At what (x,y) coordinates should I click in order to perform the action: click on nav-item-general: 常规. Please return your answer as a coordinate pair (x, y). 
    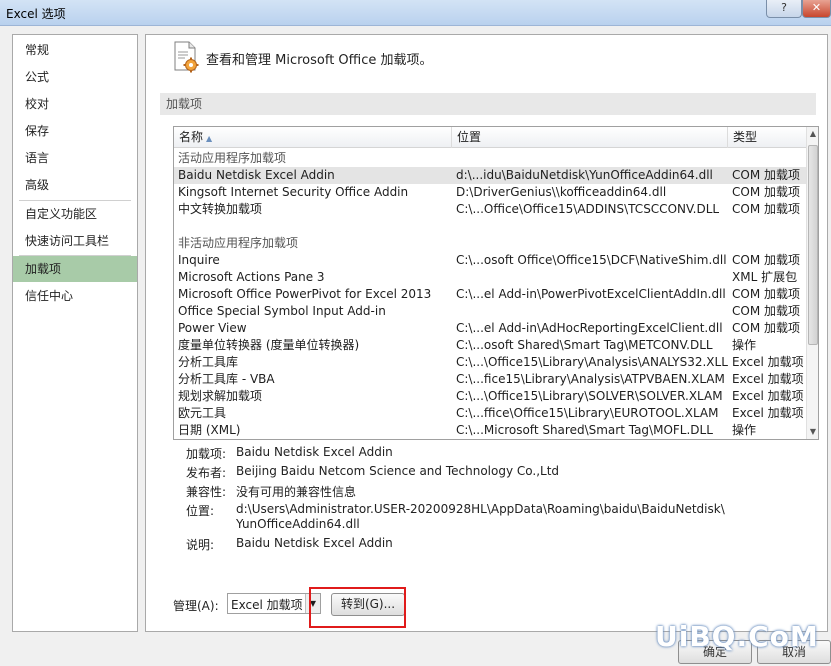
    Looking at the image, I should click on (75, 50).